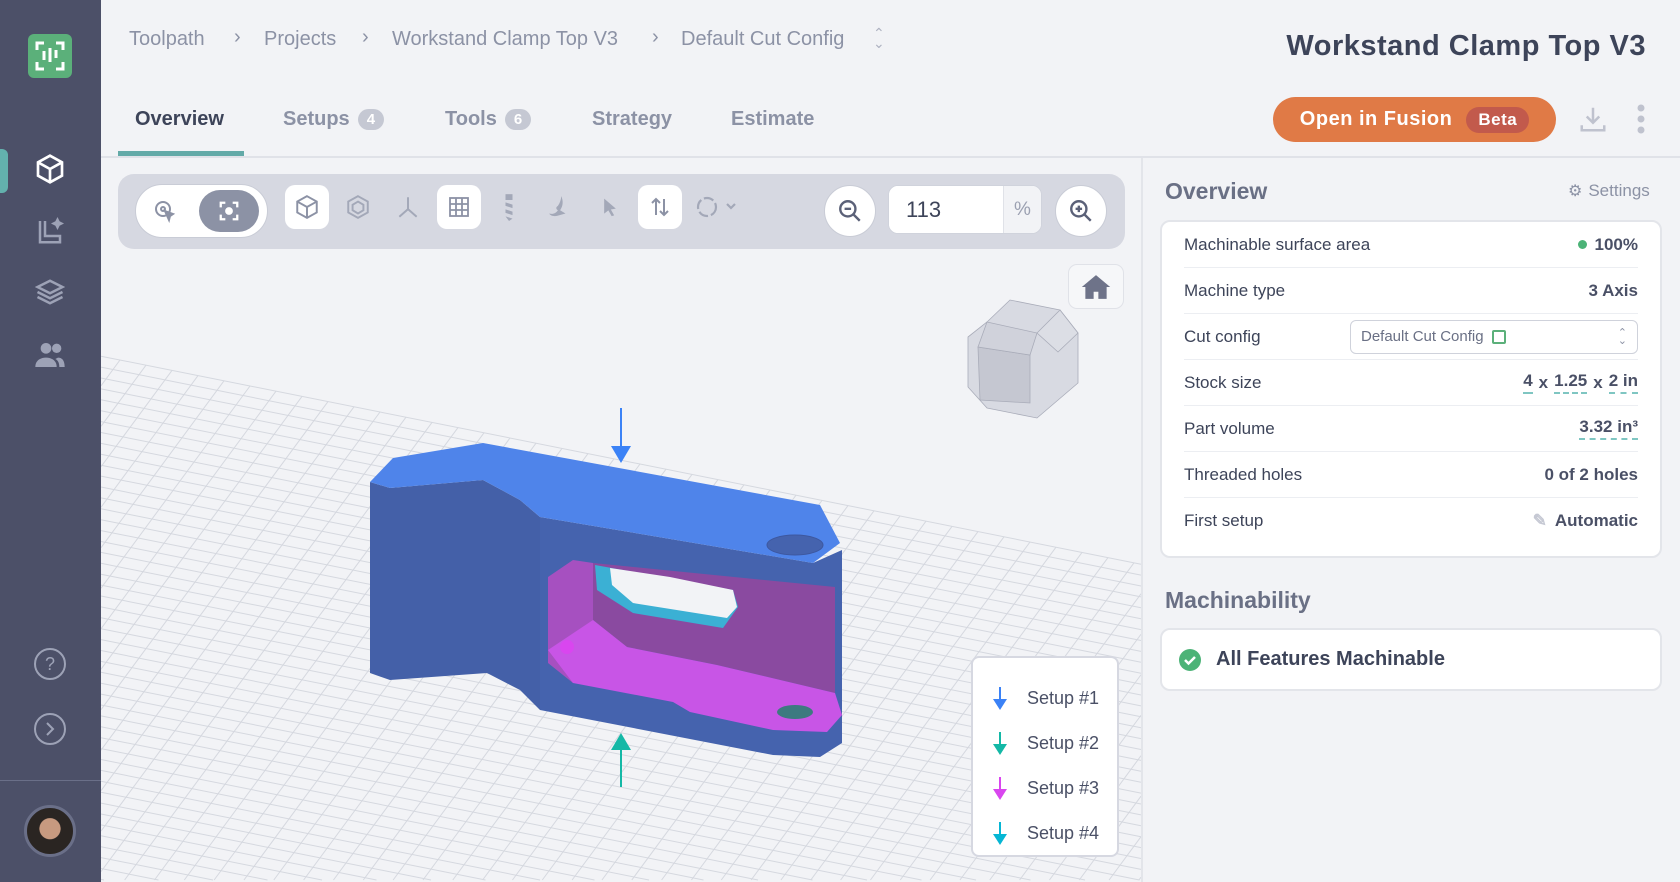 Image resolution: width=1680 pixels, height=882 pixels. Describe the element at coordinates (50, 780) in the screenshot. I see `sidebar-divider` at that location.